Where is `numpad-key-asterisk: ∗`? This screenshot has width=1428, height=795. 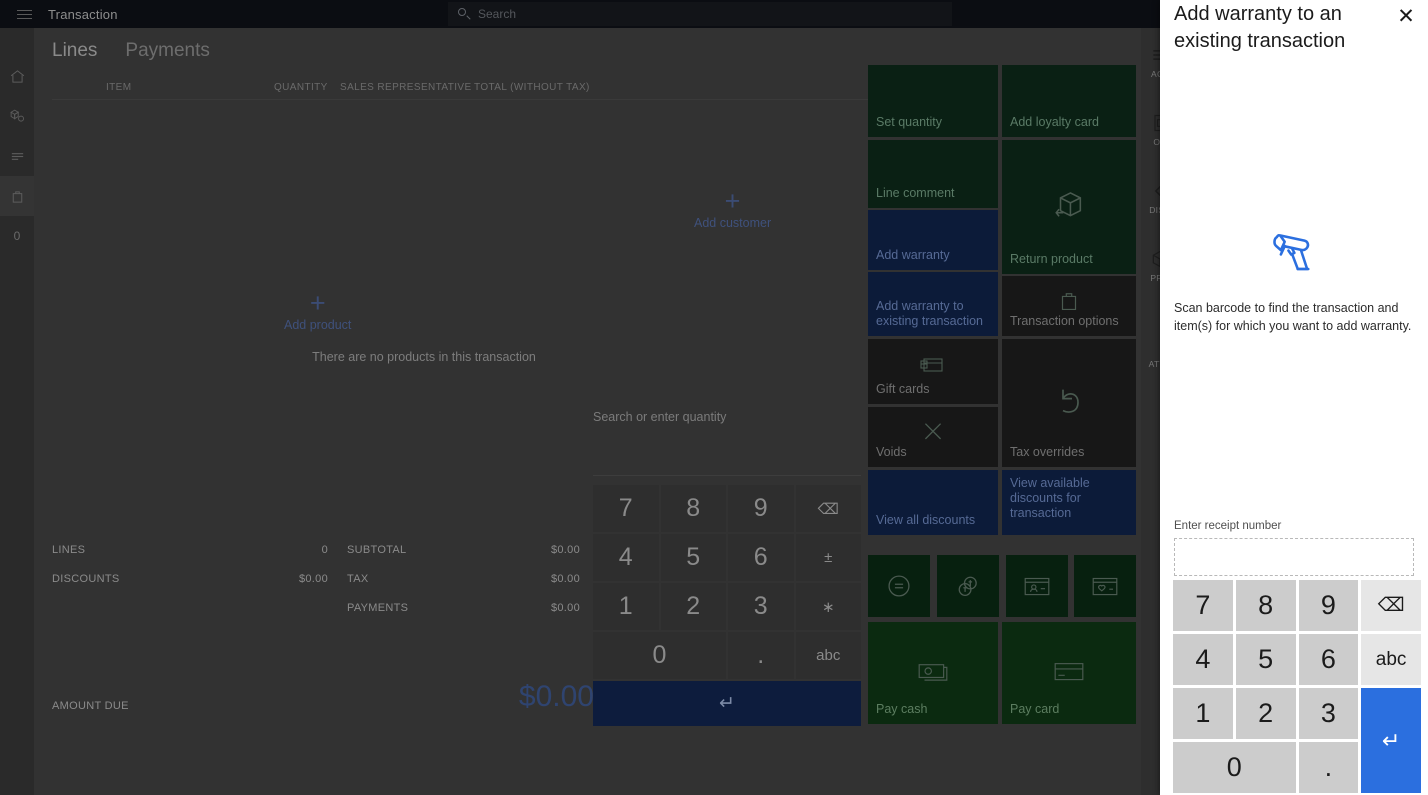
numpad-key-asterisk: ∗ is located at coordinates (828, 606).